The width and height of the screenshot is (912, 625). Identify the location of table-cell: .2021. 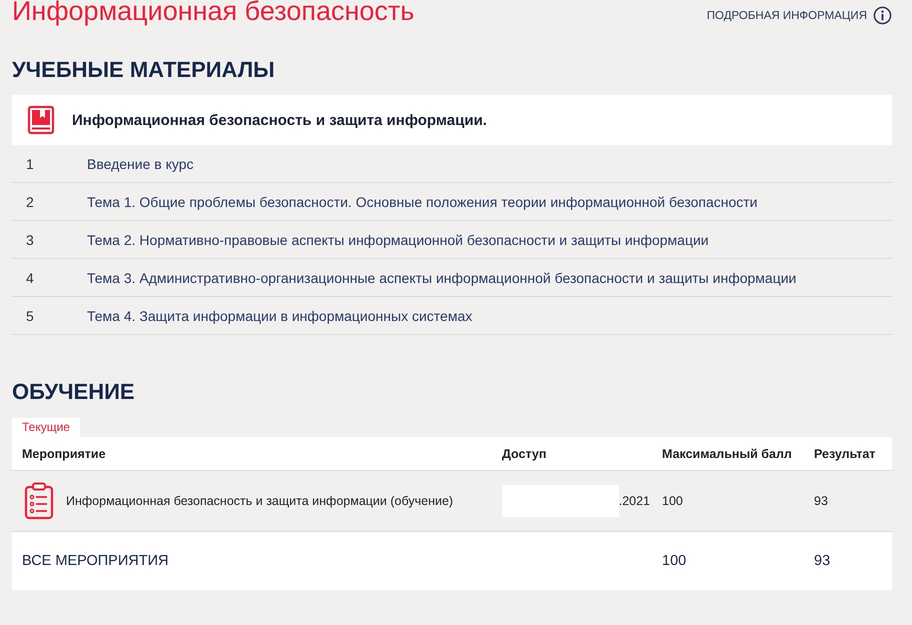
(634, 501).